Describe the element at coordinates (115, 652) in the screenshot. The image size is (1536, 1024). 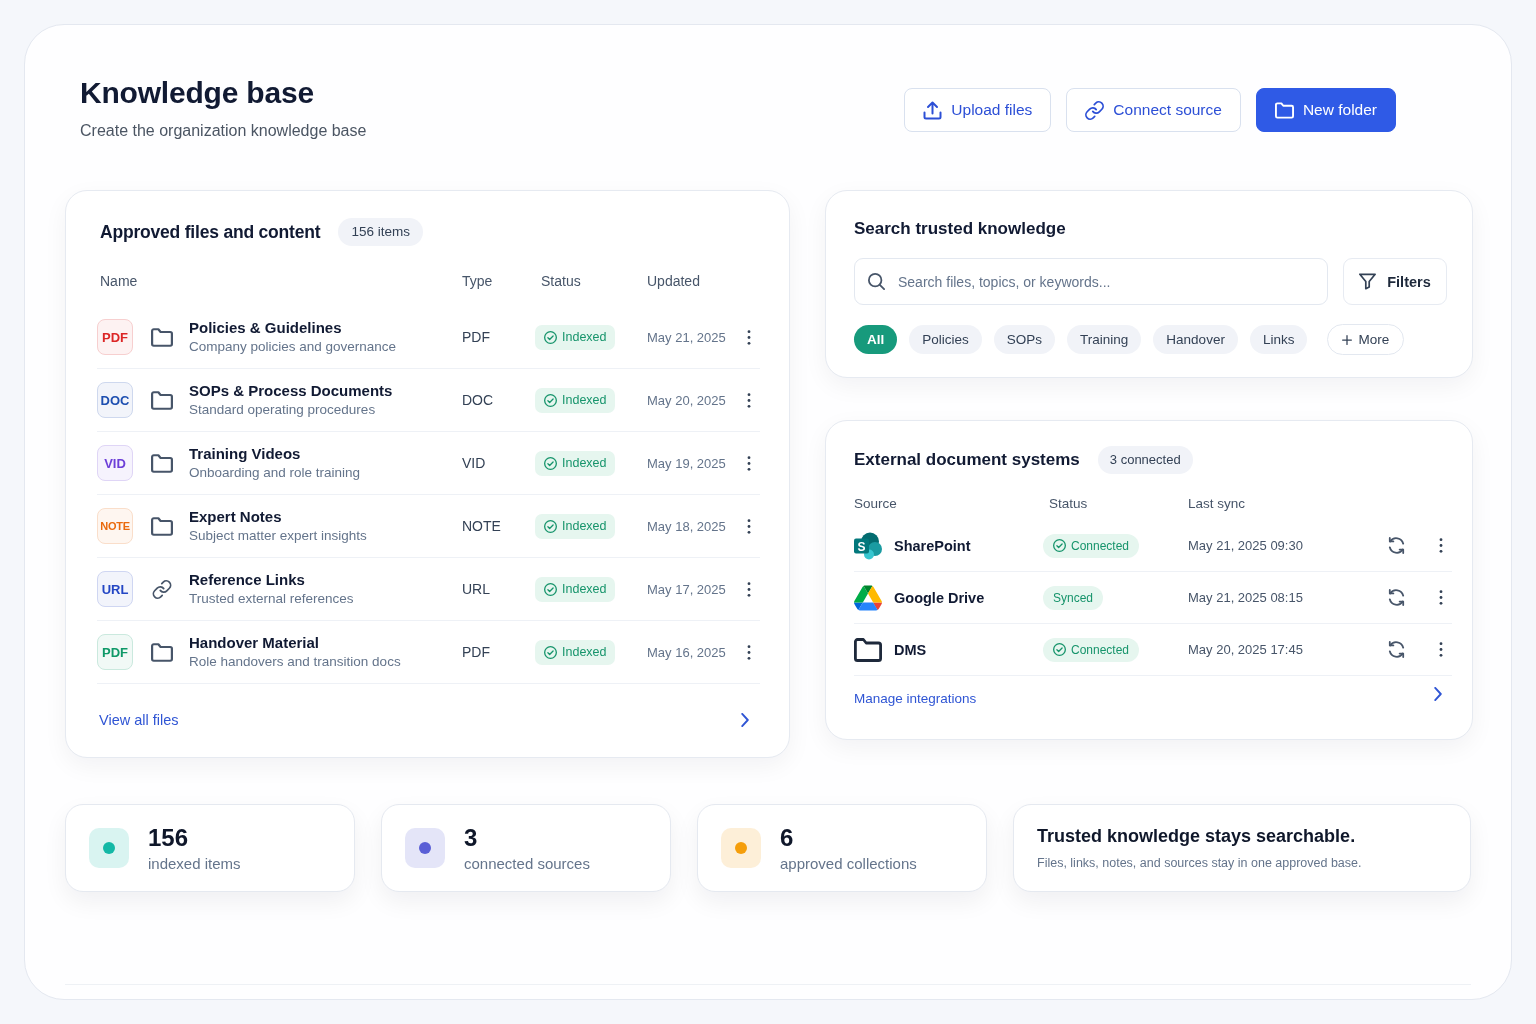
I see `file-type-tag: PDF` at that location.